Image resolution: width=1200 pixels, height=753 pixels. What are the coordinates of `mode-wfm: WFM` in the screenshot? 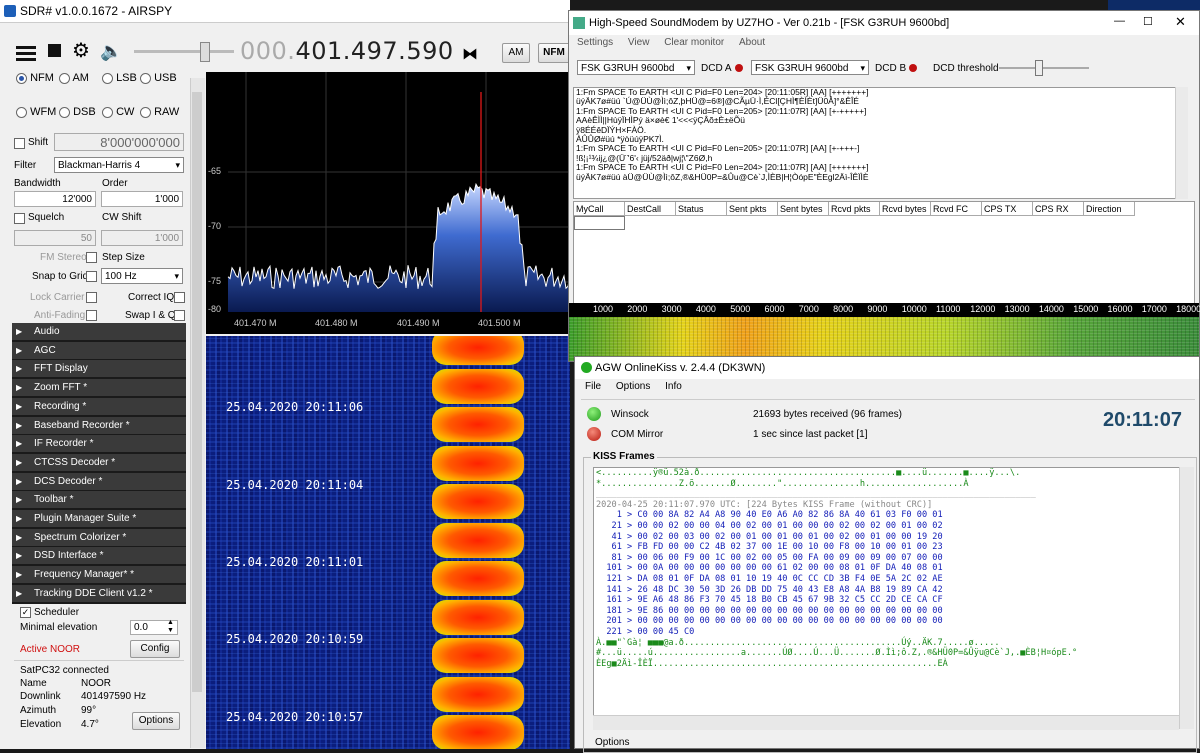 It's located at (36, 112).